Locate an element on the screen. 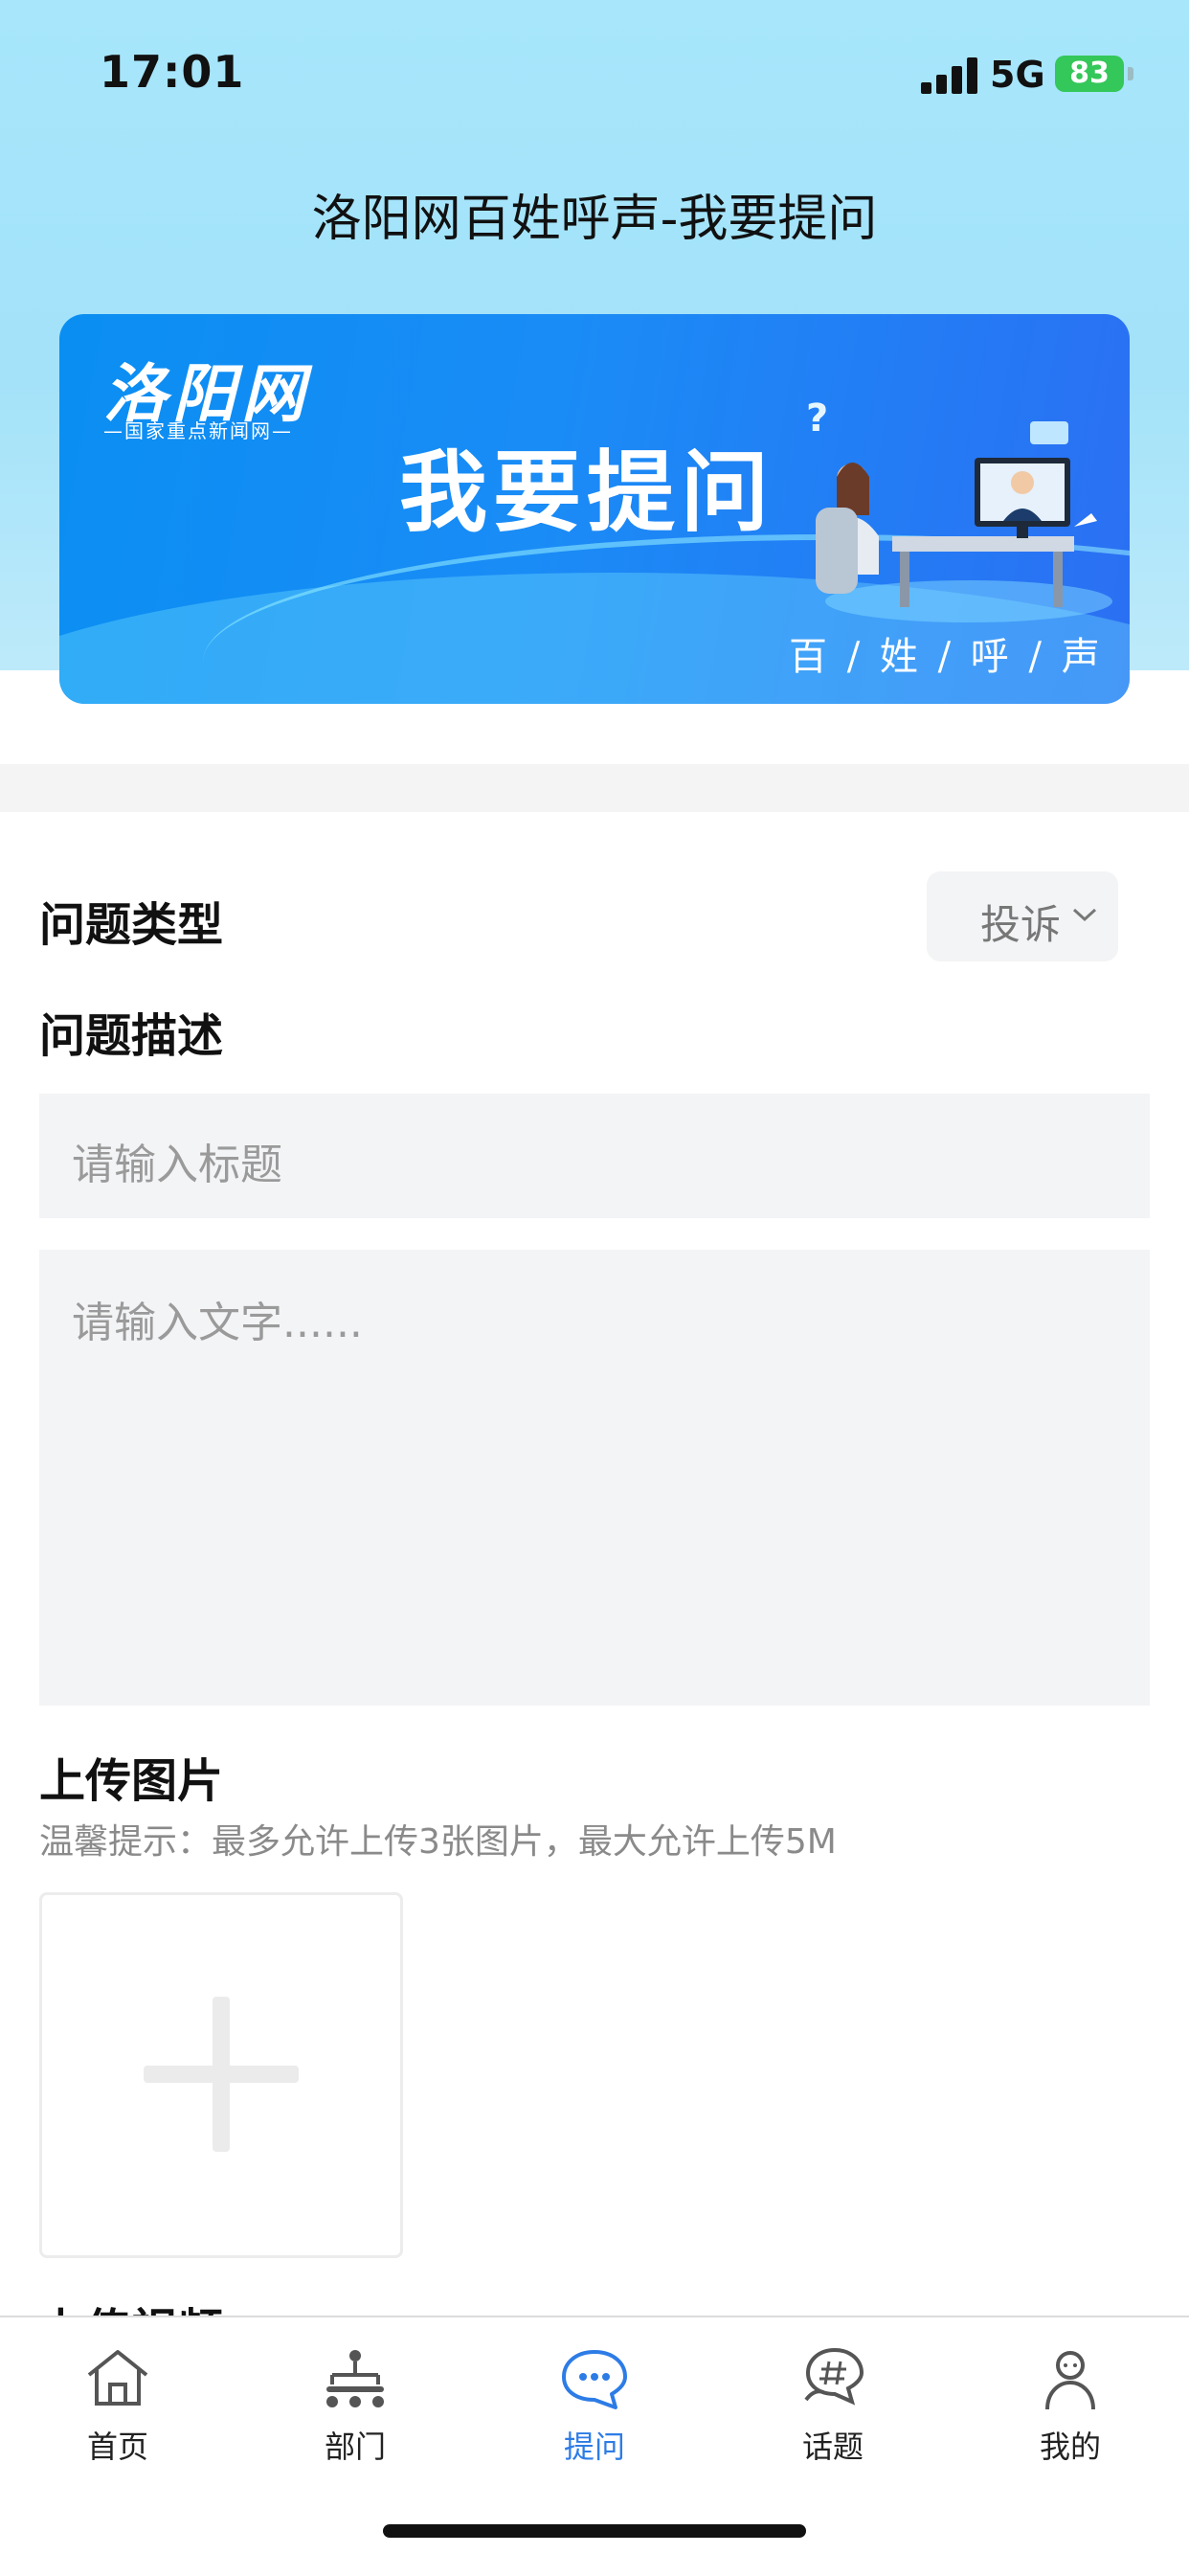 The image size is (1189, 2576). status-bar: 17:01 5G 83 is located at coordinates (594, 76).